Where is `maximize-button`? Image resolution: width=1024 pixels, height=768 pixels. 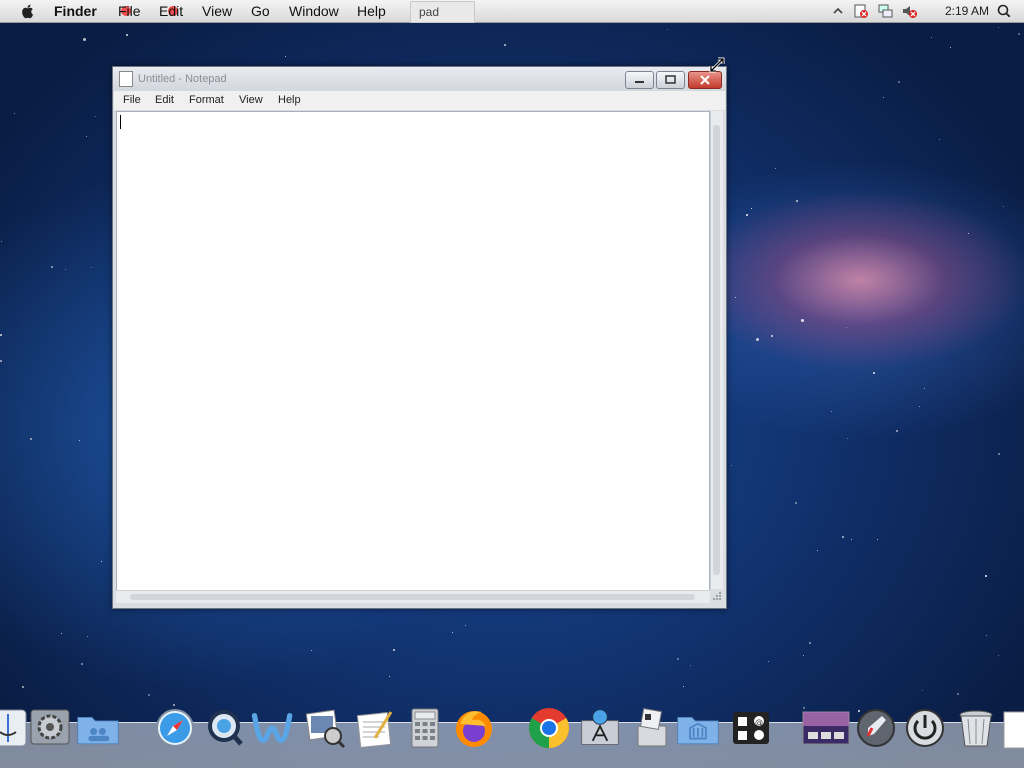 maximize-button is located at coordinates (670, 80).